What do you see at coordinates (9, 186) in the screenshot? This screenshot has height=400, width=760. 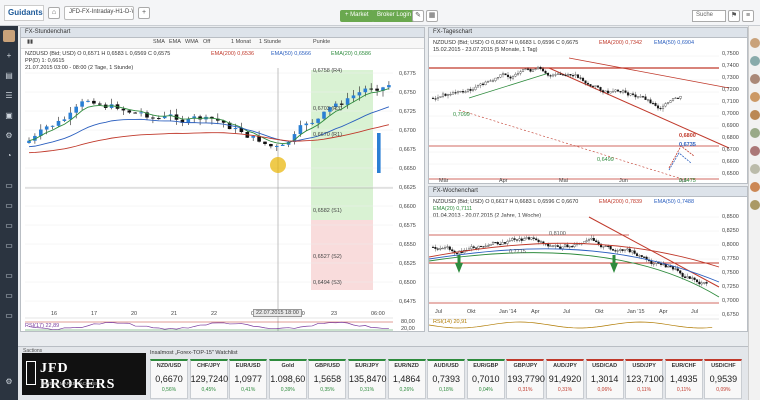 I see `monitor-icon: ▭` at bounding box center [9, 186].